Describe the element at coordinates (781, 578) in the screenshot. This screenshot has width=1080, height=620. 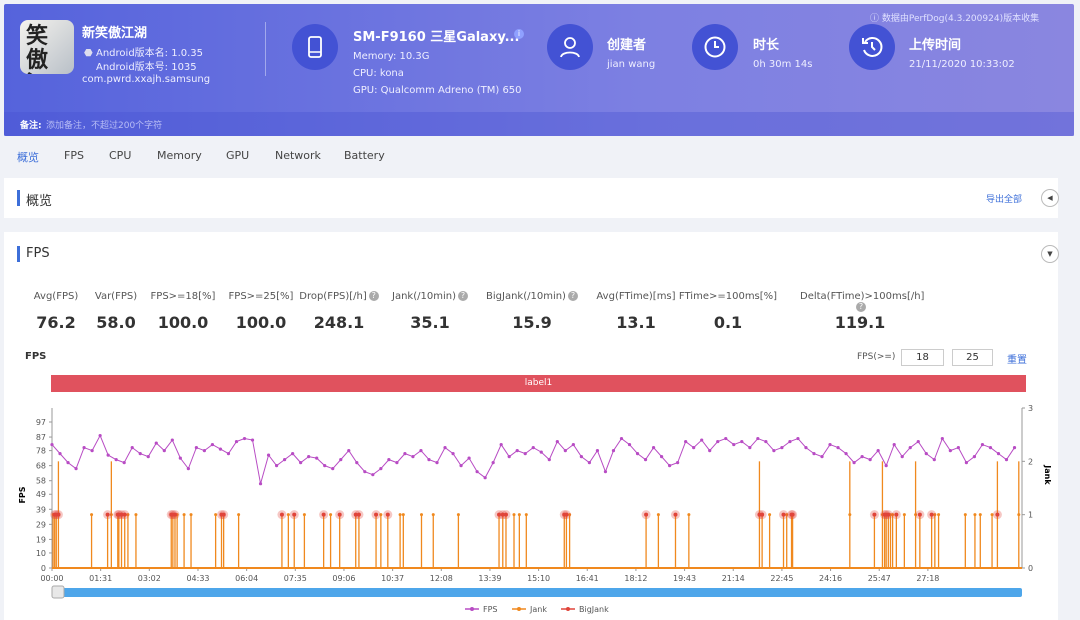
I see `x-tick-label: 22:45` at that location.